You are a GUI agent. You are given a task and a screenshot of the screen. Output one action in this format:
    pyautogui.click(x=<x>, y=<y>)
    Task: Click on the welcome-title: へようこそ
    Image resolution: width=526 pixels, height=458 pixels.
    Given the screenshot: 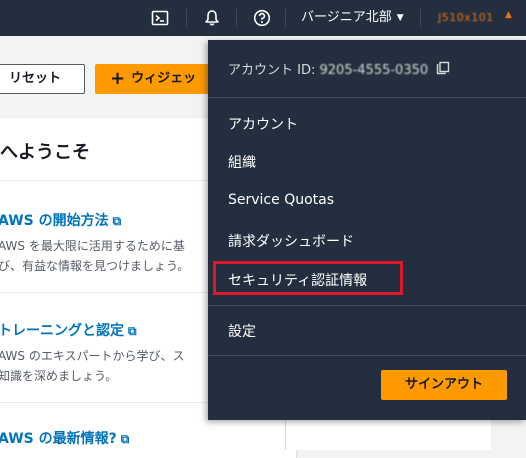 What is the action you would take?
    pyautogui.click(x=45, y=152)
    